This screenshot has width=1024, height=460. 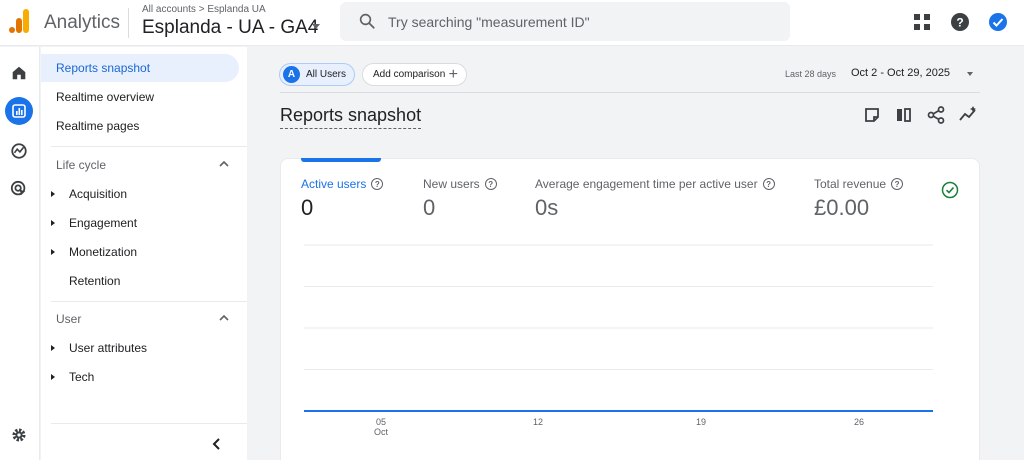 I want to click on compare-columns-icon, so click(x=904, y=115).